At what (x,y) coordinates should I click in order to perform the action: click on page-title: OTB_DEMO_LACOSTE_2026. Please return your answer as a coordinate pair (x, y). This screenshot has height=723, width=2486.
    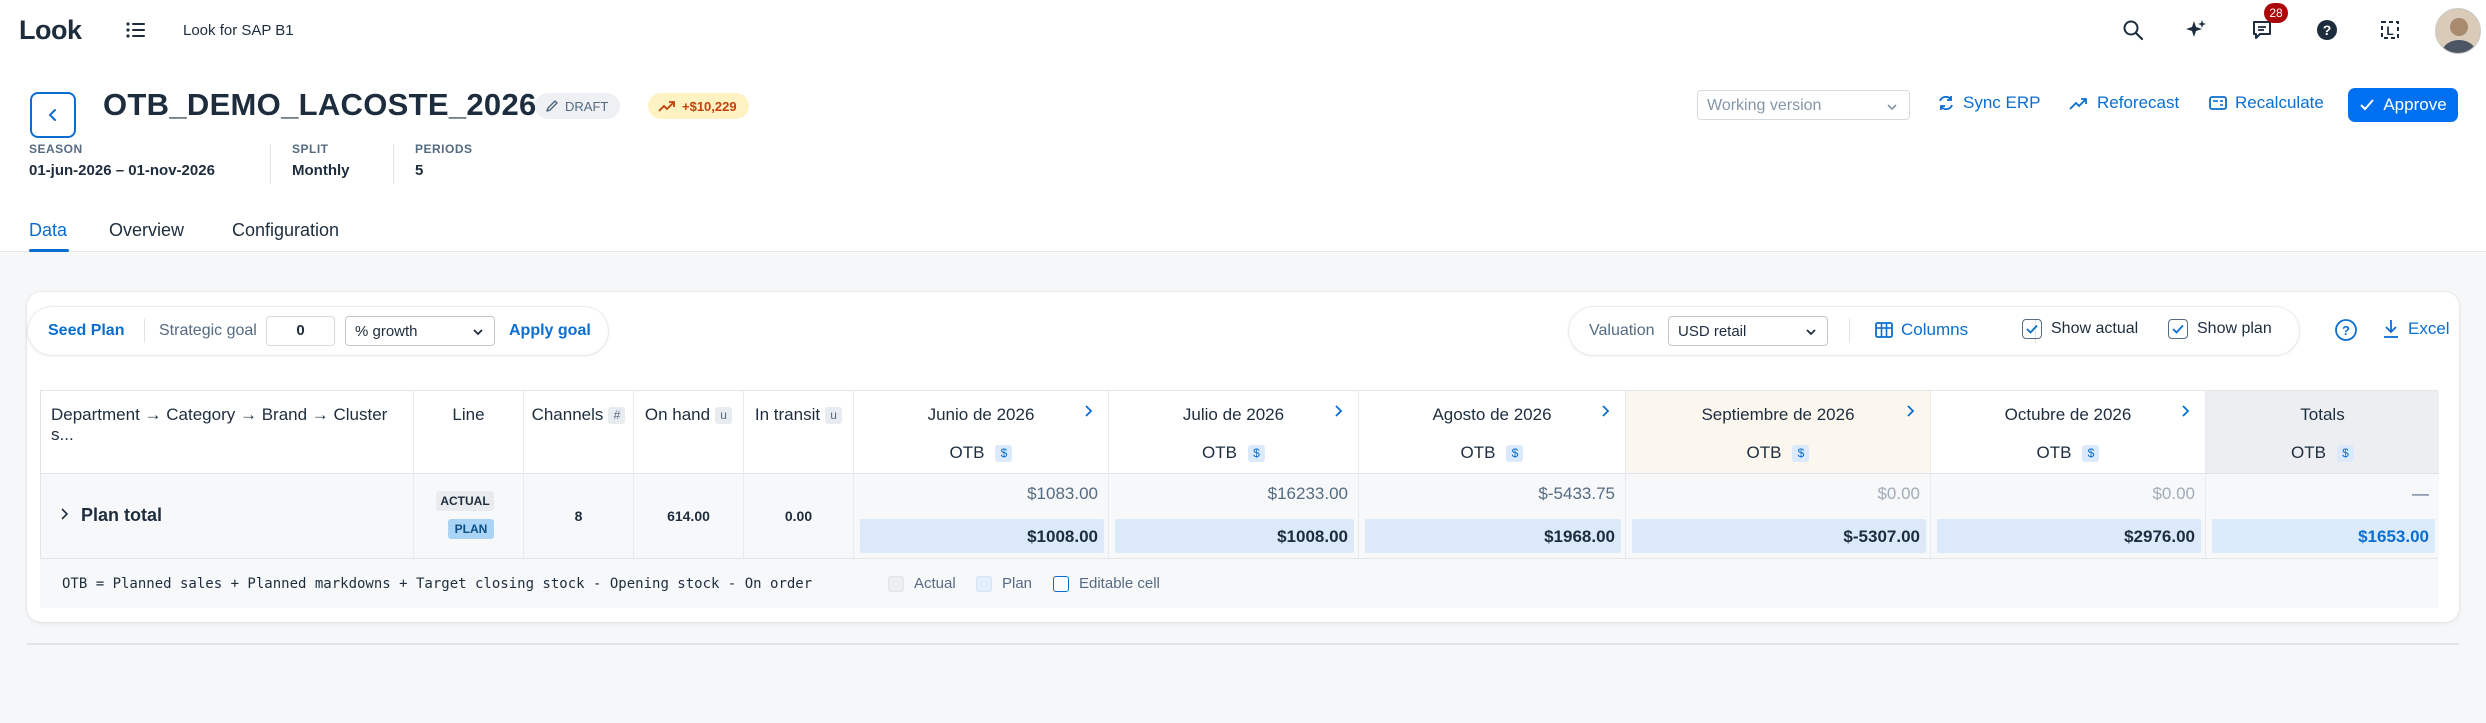
    Looking at the image, I should click on (320, 104).